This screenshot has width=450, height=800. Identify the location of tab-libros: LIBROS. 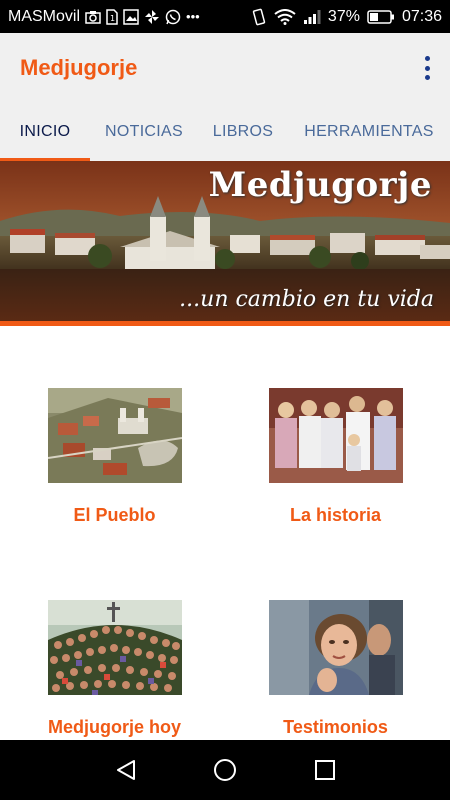
(243, 132).